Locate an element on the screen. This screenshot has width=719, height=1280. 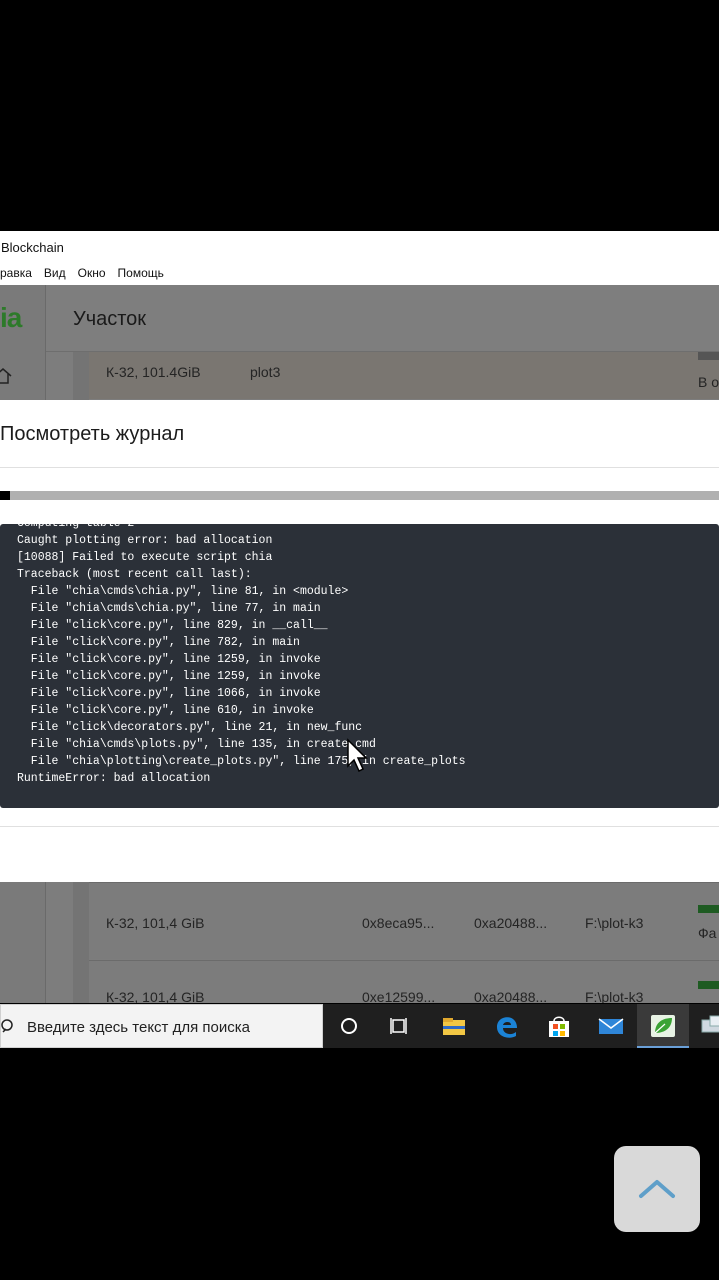
plot-size: К-32, 101.4GiB is located at coordinates (153, 372).